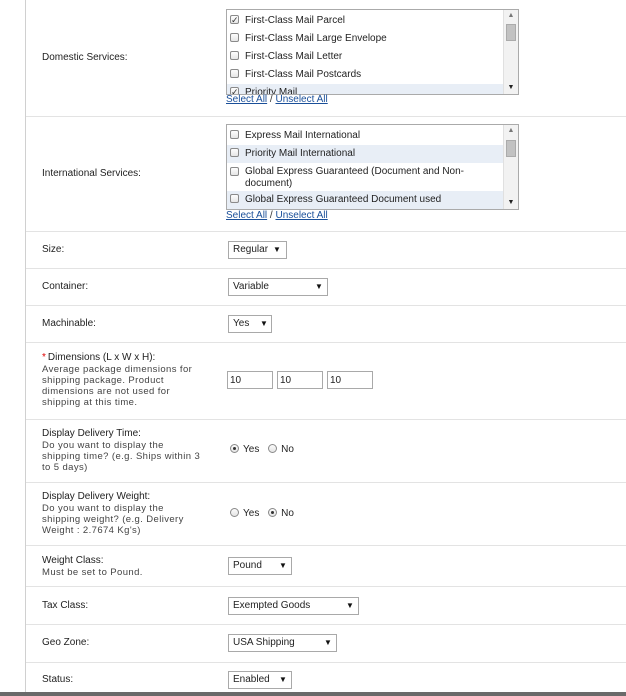 The width and height of the screenshot is (626, 696). What do you see at coordinates (265, 450) in the screenshot?
I see `display-delivery-time-radios: Yes No` at bounding box center [265, 450].